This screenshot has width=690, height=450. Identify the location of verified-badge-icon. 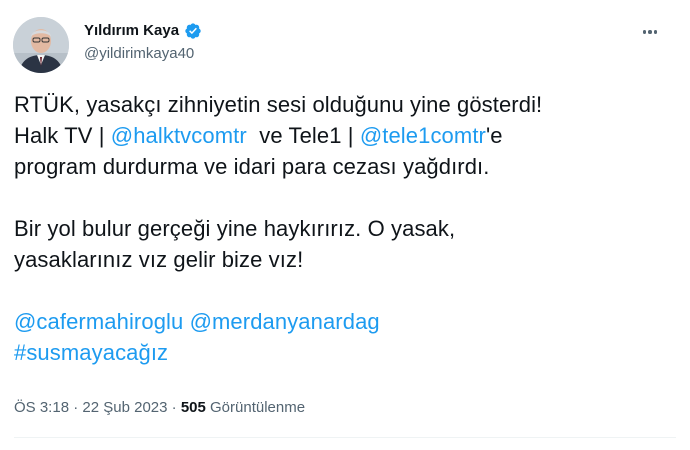
(193, 31).